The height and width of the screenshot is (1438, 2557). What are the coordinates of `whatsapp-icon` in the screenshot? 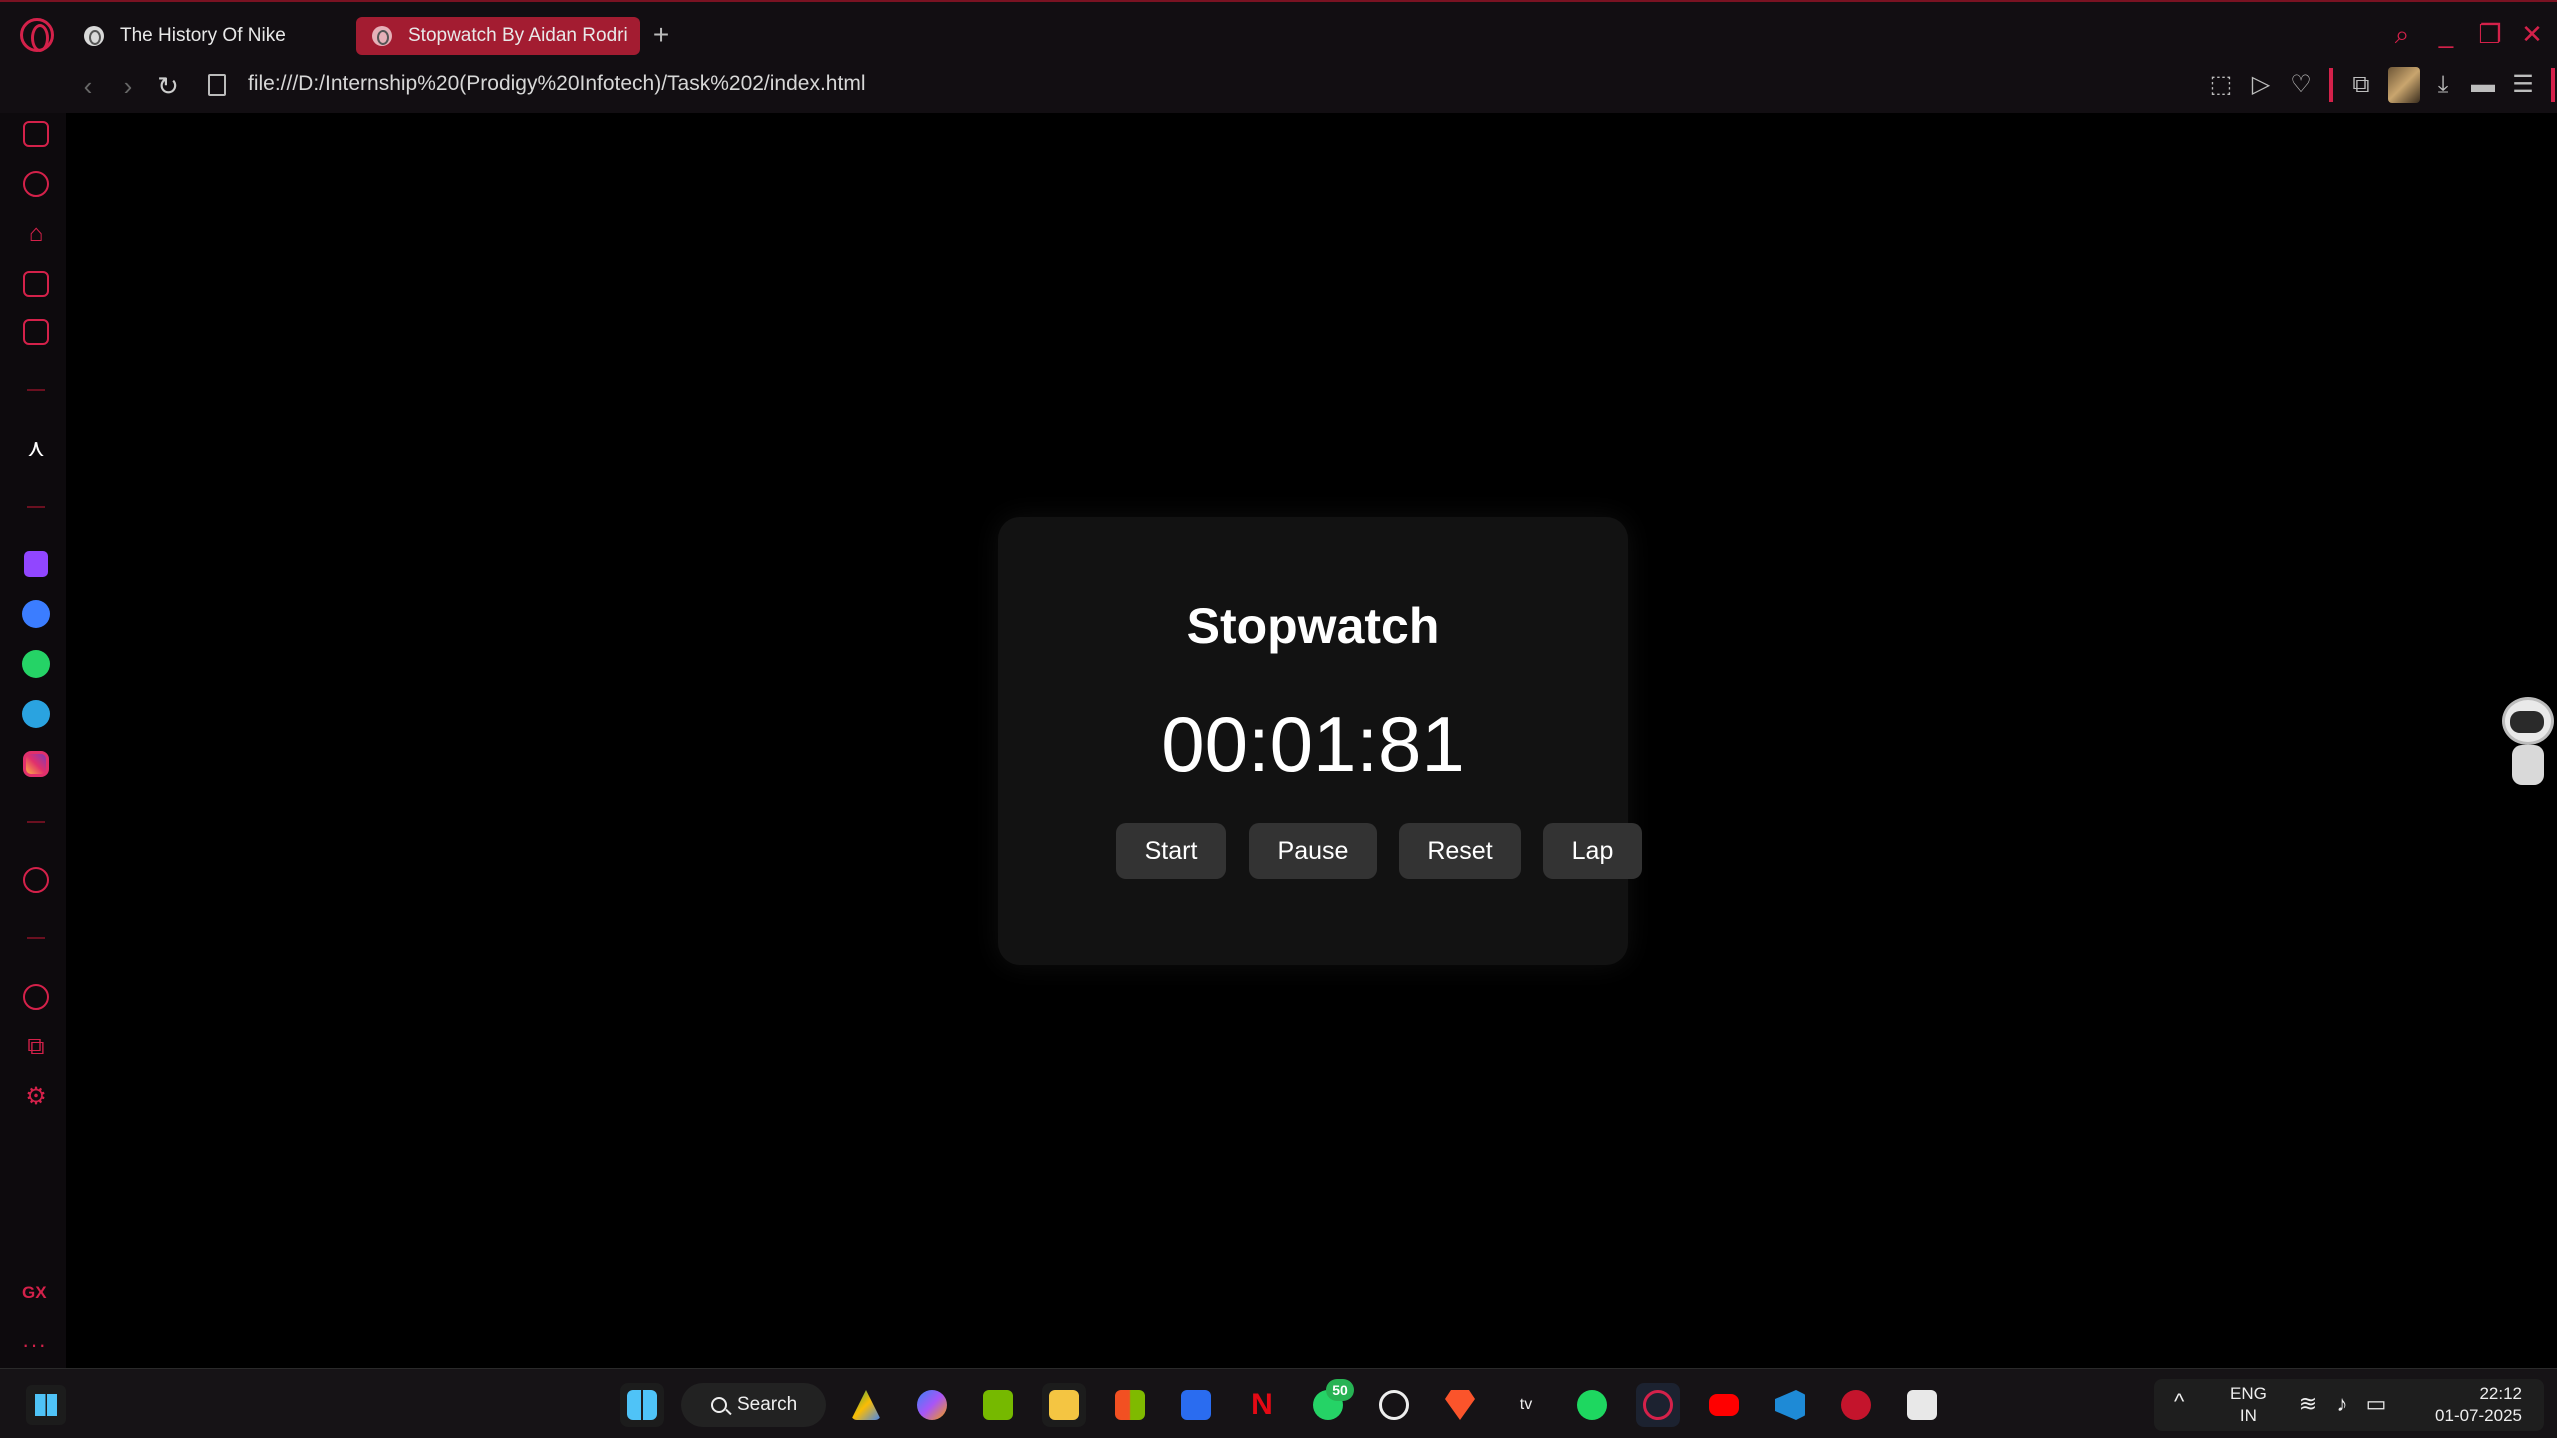 It's located at (36, 664).